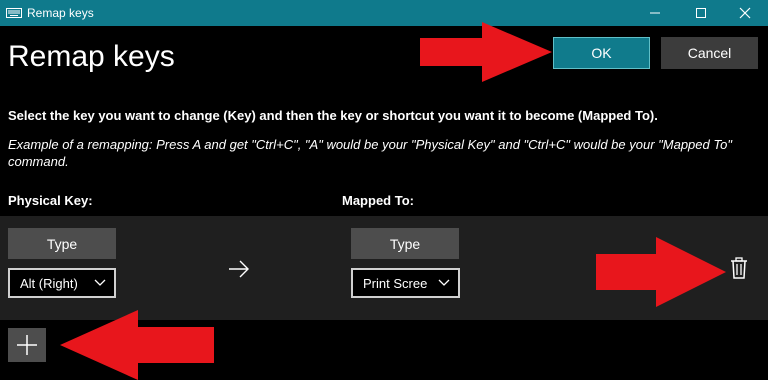  What do you see at coordinates (405, 243) in the screenshot?
I see `mapped-type-button: Type` at bounding box center [405, 243].